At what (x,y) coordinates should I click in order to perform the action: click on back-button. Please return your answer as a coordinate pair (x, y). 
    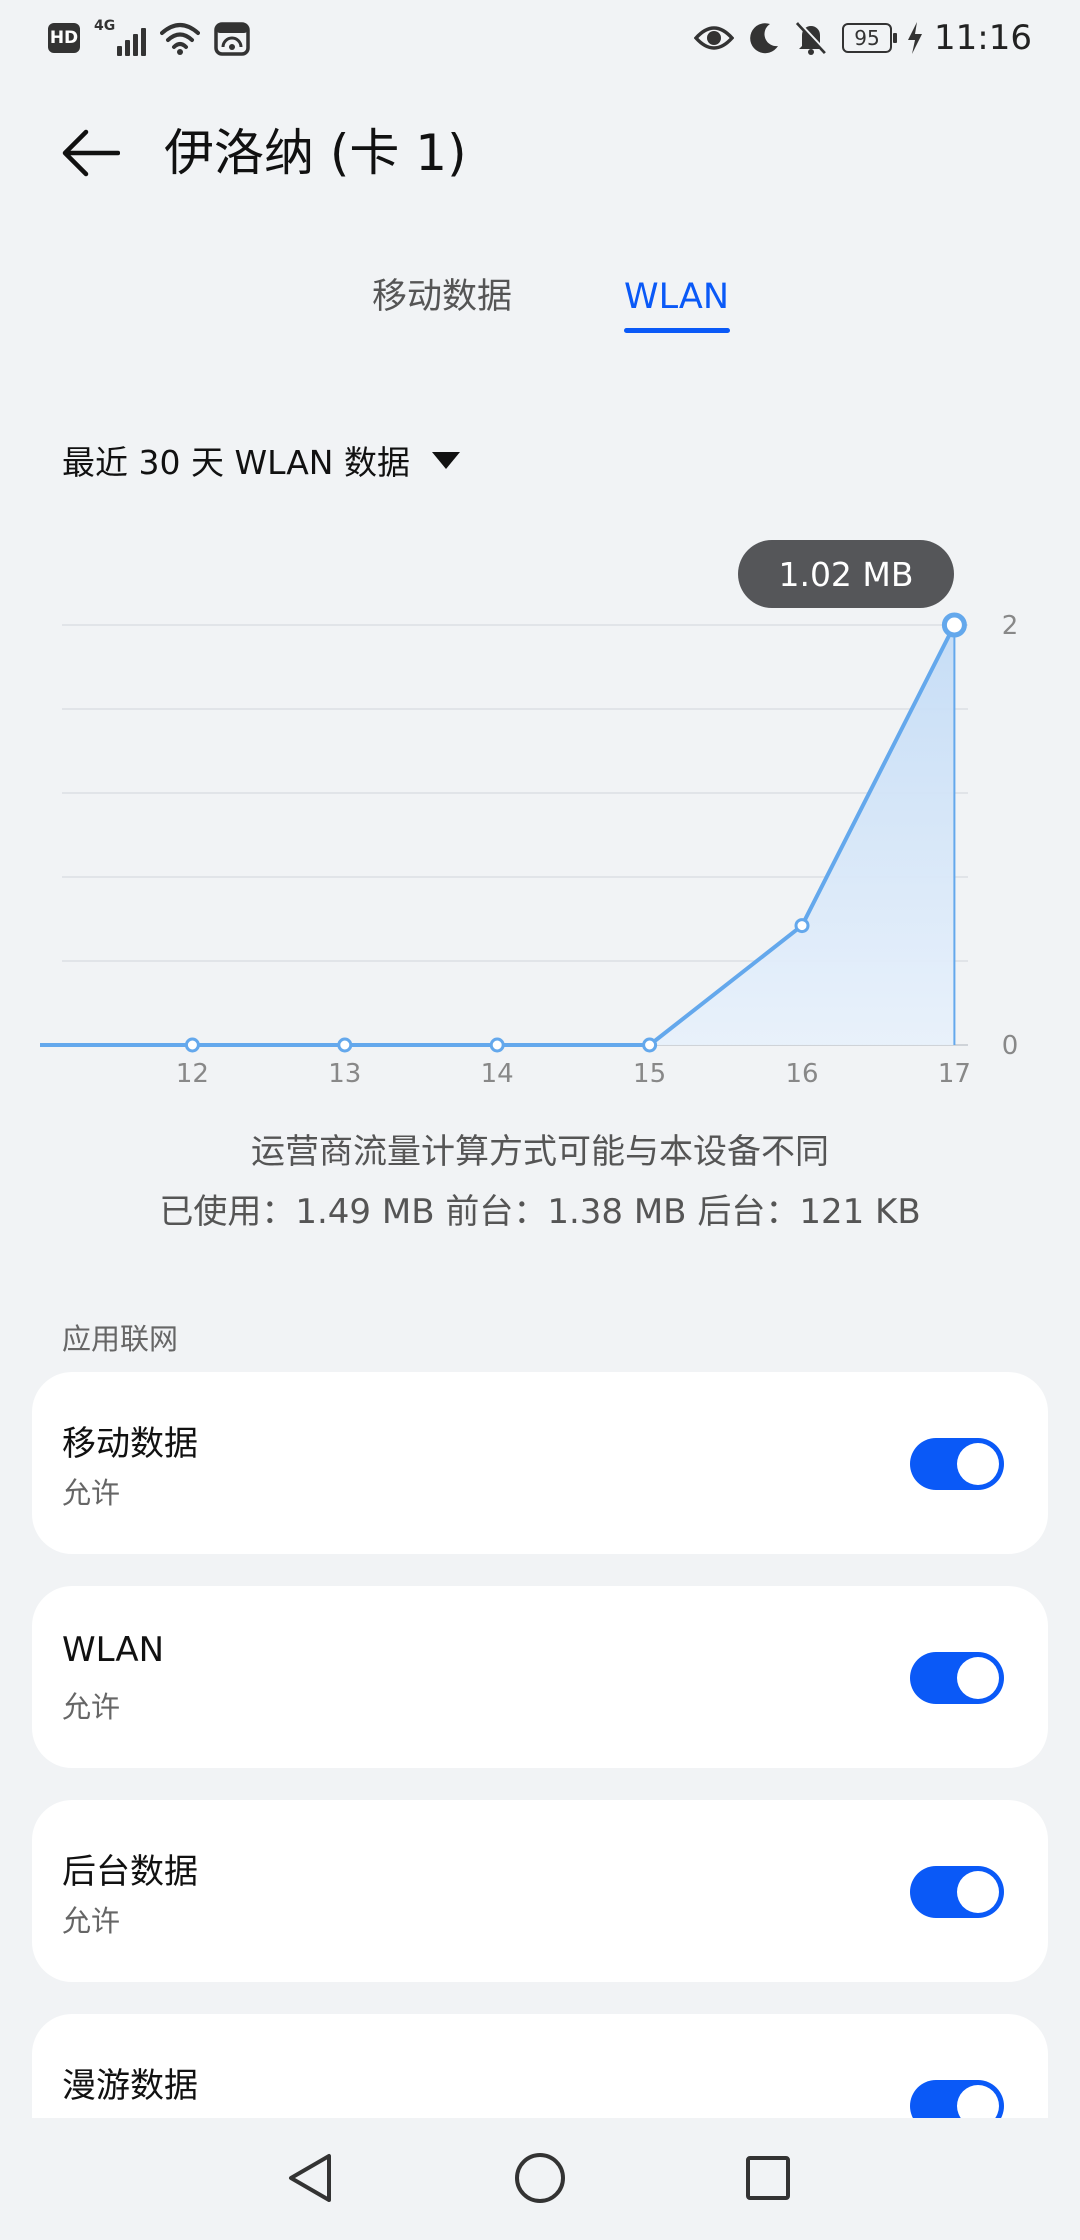
    Looking at the image, I should click on (91, 153).